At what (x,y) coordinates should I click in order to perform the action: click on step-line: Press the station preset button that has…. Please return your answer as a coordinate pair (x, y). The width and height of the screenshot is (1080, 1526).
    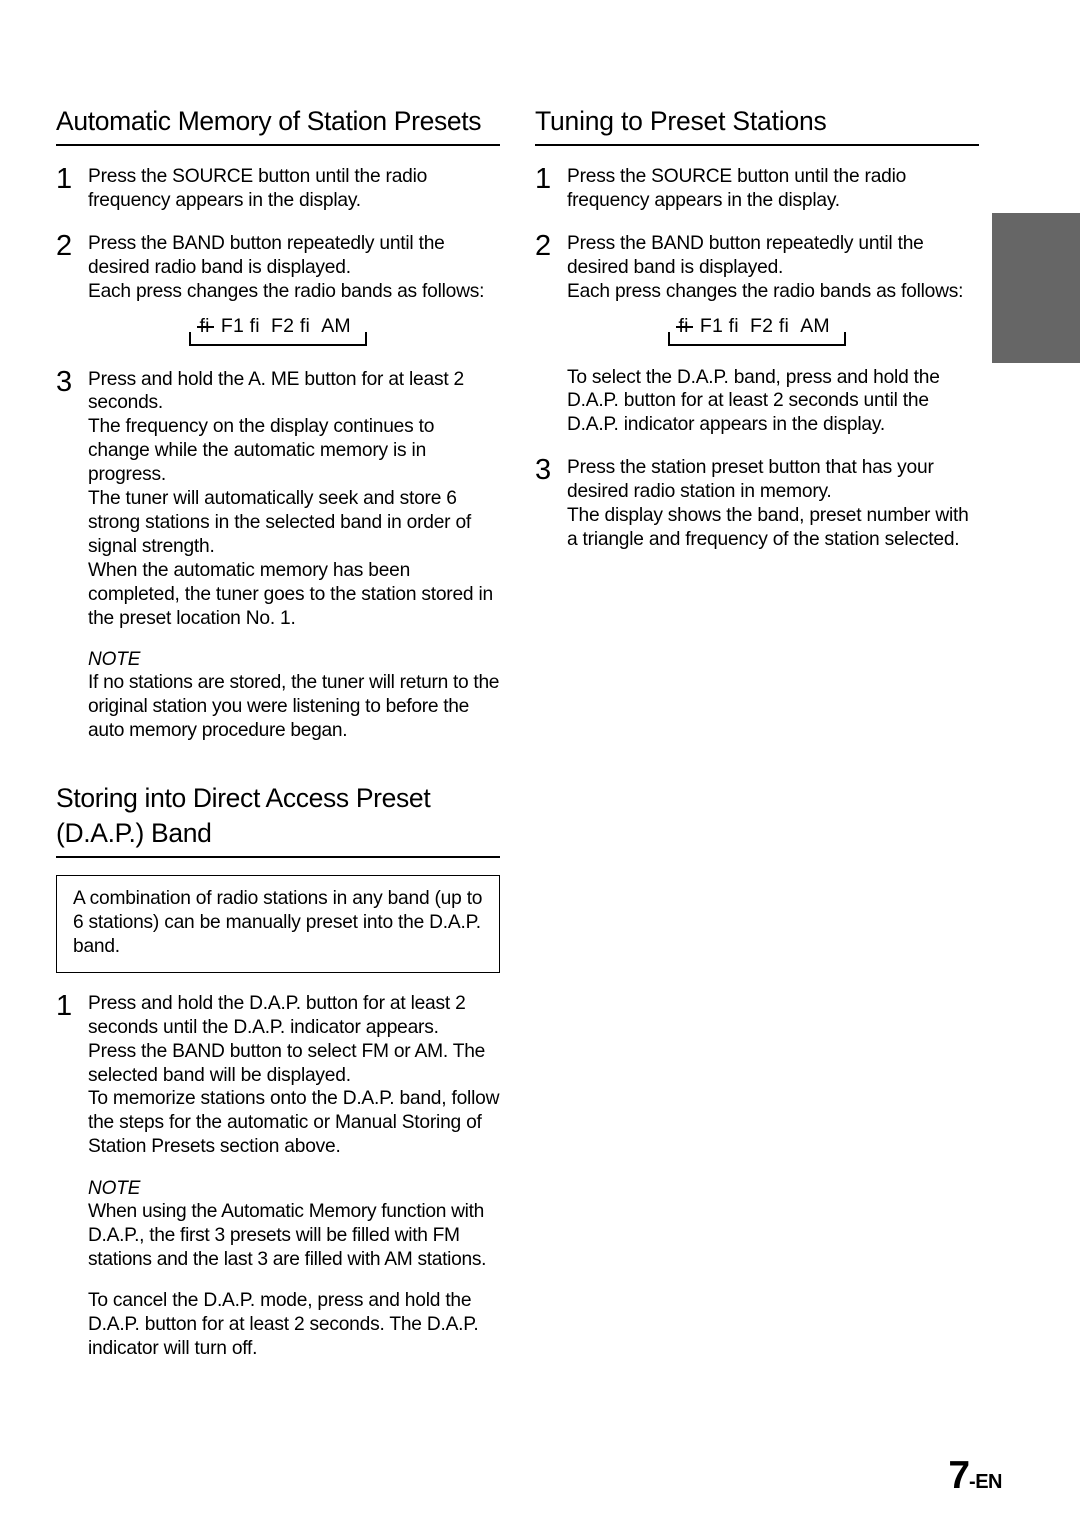
    Looking at the image, I should click on (750, 480).